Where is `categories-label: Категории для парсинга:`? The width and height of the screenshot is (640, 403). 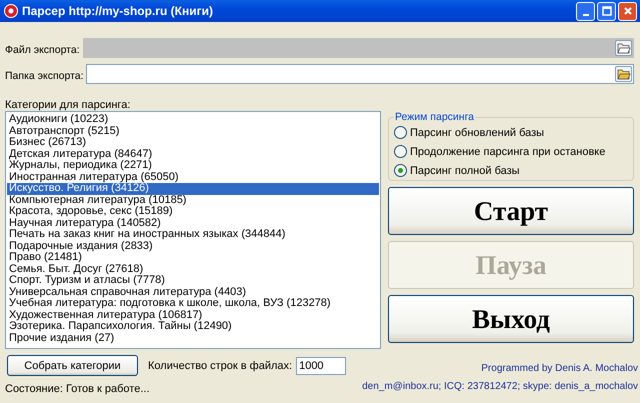
categories-label: Категории для парсинга: is located at coordinates (68, 105).